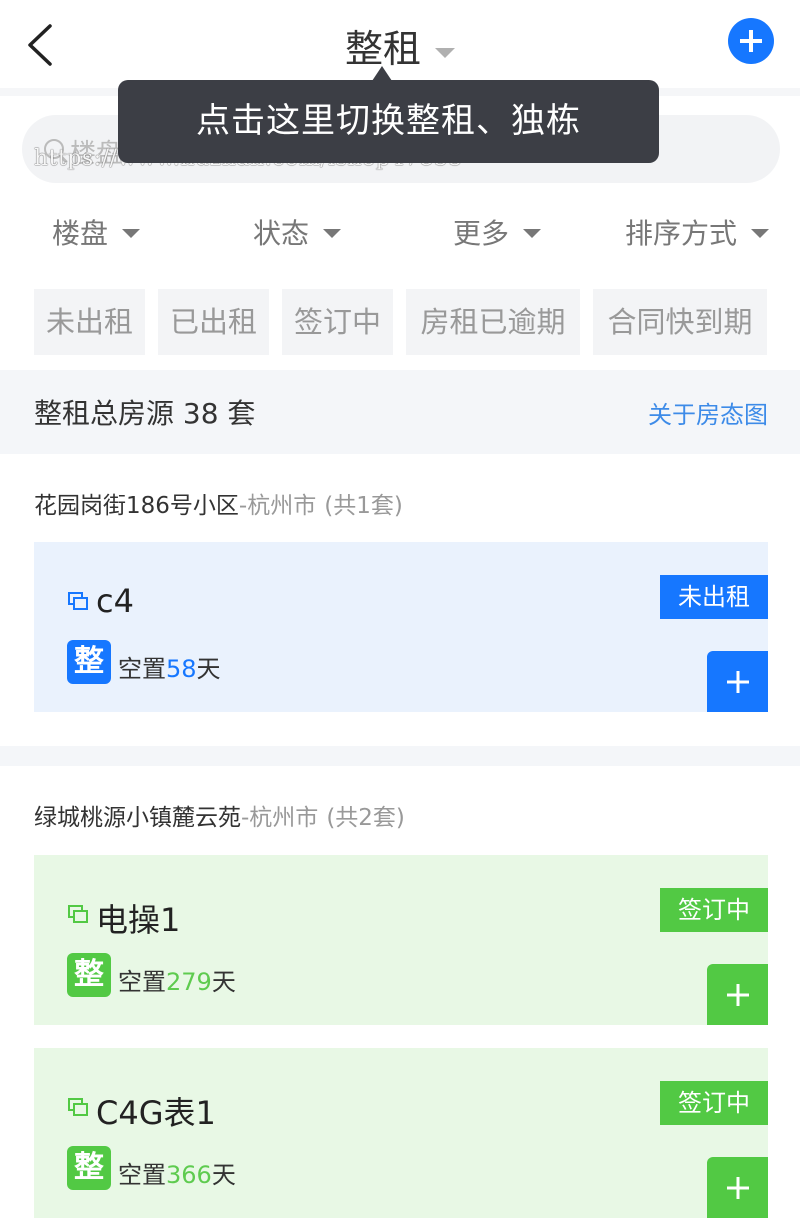 The image size is (800, 1226). What do you see at coordinates (145, 413) in the screenshot?
I see `summary-count: 整租总房源 38 套` at bounding box center [145, 413].